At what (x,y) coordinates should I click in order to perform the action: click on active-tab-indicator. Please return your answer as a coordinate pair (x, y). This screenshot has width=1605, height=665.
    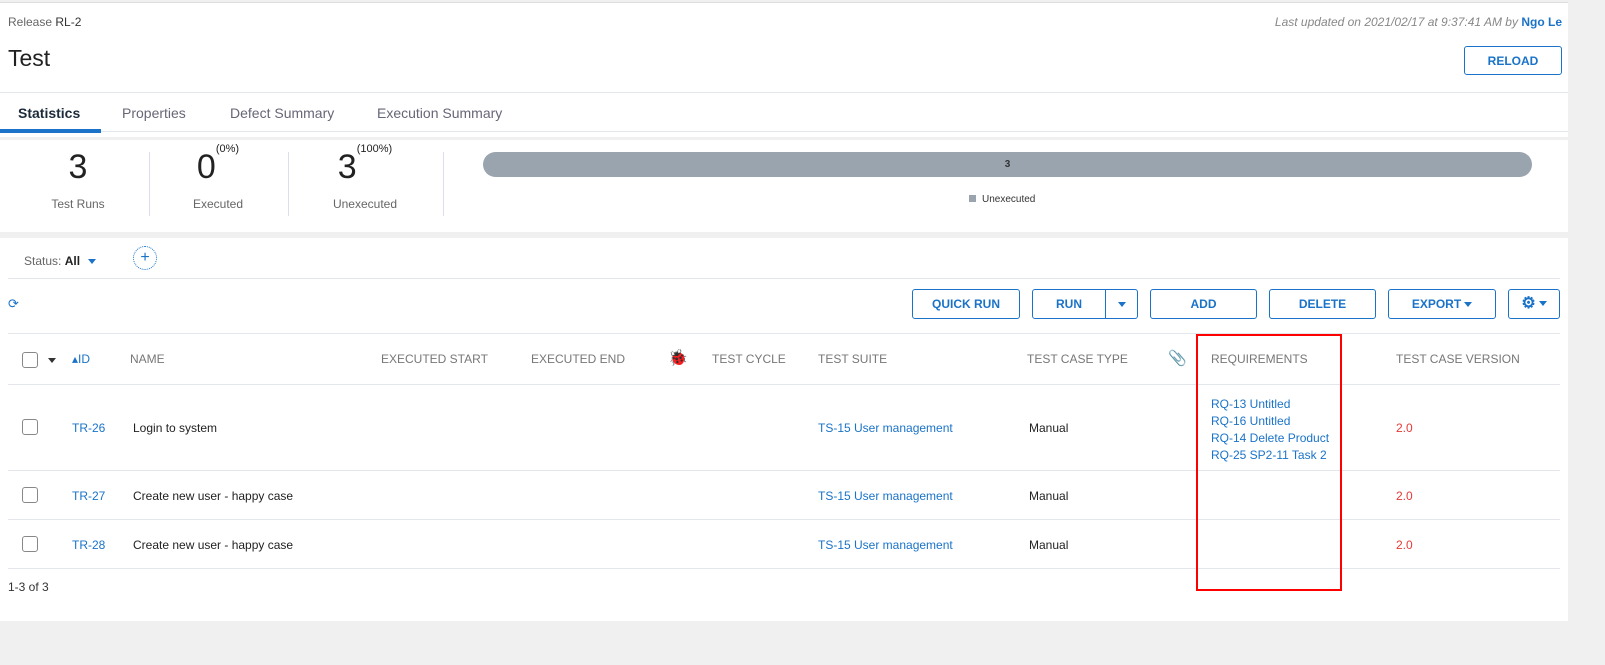
    Looking at the image, I should click on (50, 131).